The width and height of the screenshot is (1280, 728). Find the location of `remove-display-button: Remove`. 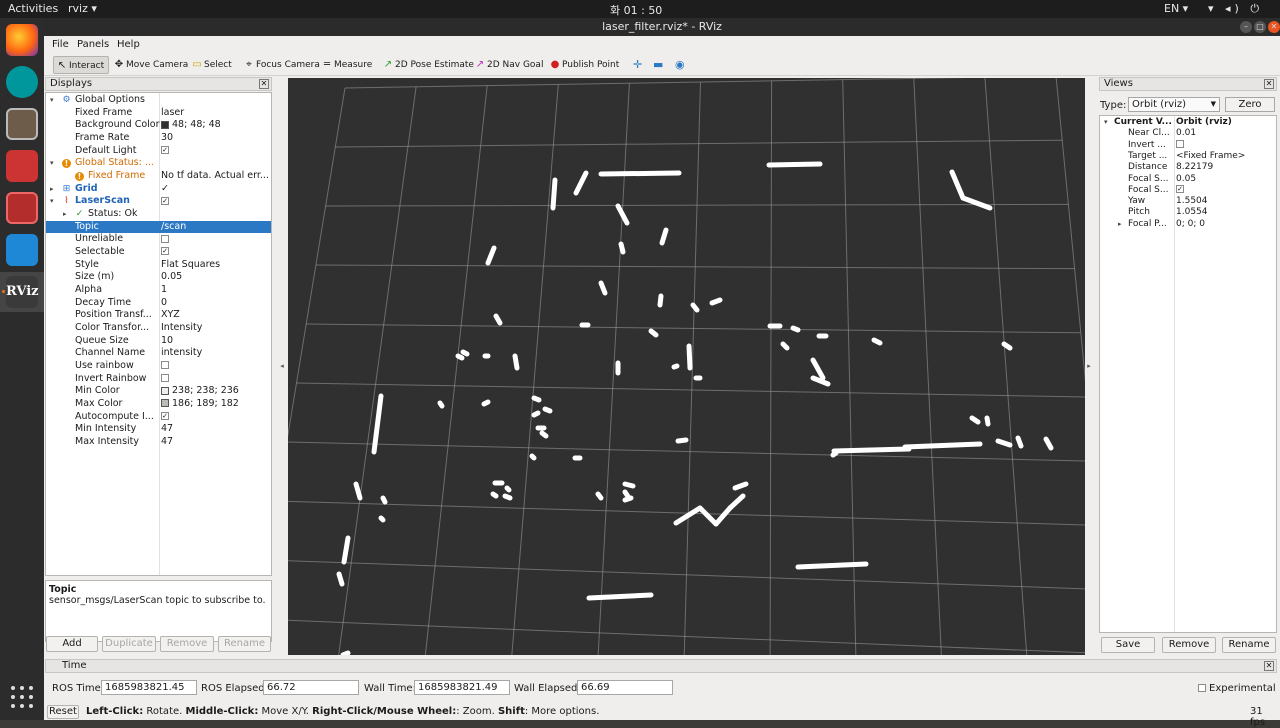

remove-display-button: Remove is located at coordinates (187, 644).